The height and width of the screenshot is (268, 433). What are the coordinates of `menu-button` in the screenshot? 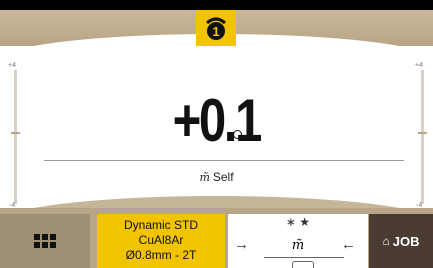 It's located at (45, 241).